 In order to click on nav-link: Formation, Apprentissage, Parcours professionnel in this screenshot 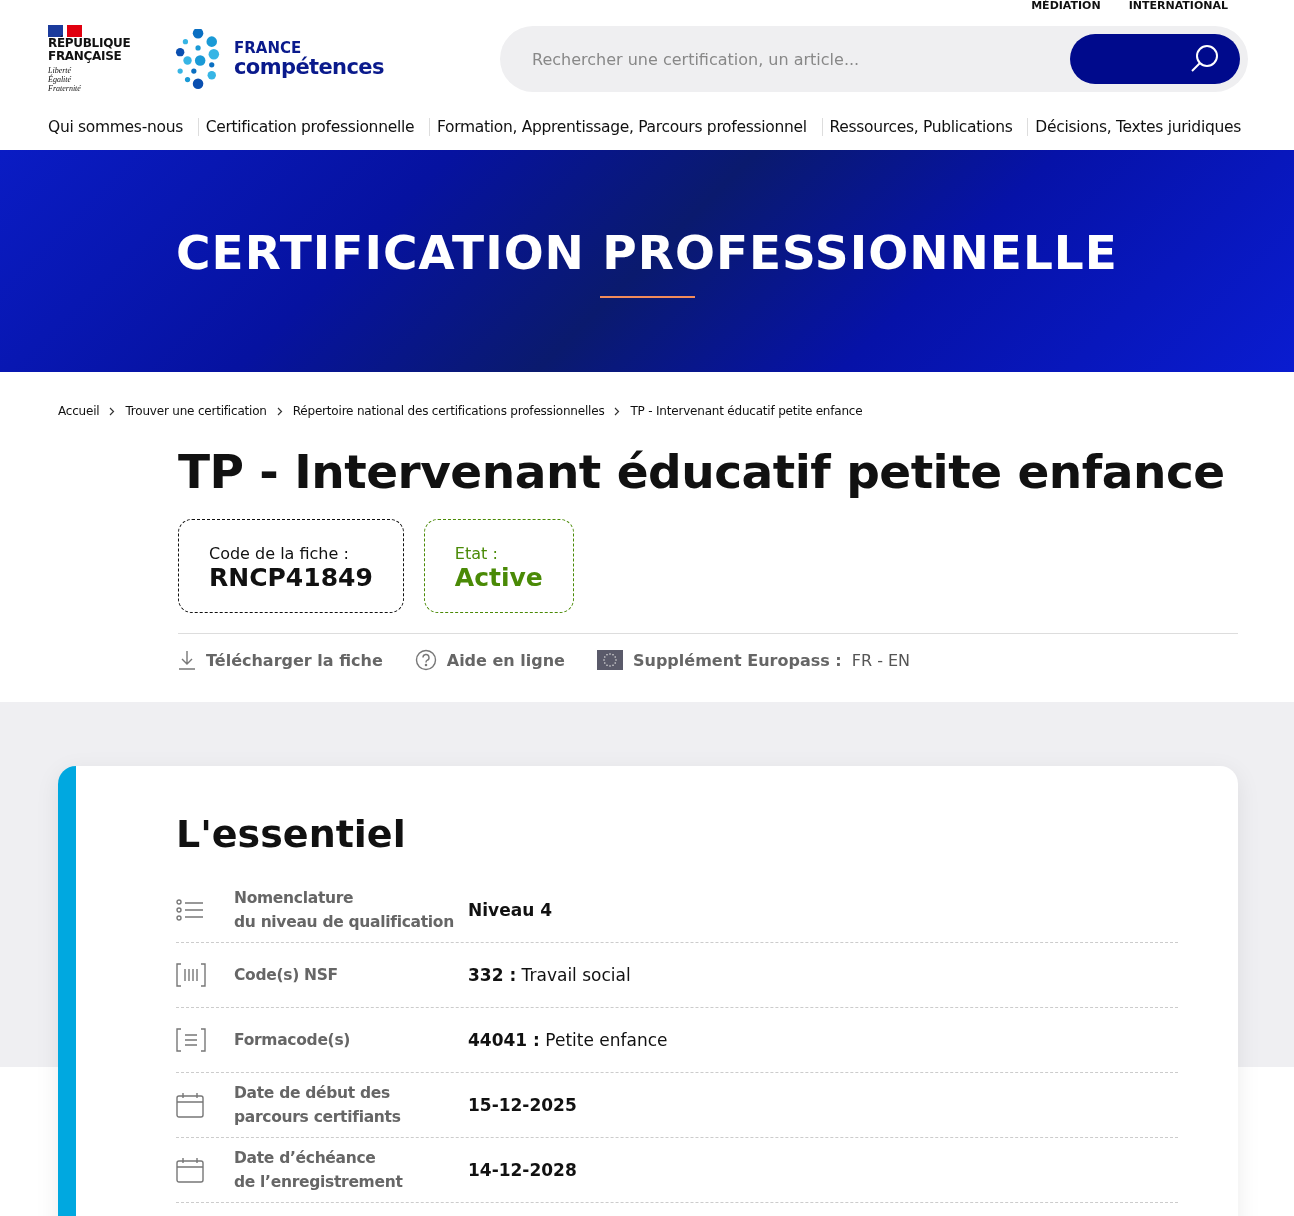, I will do `click(621, 127)`.